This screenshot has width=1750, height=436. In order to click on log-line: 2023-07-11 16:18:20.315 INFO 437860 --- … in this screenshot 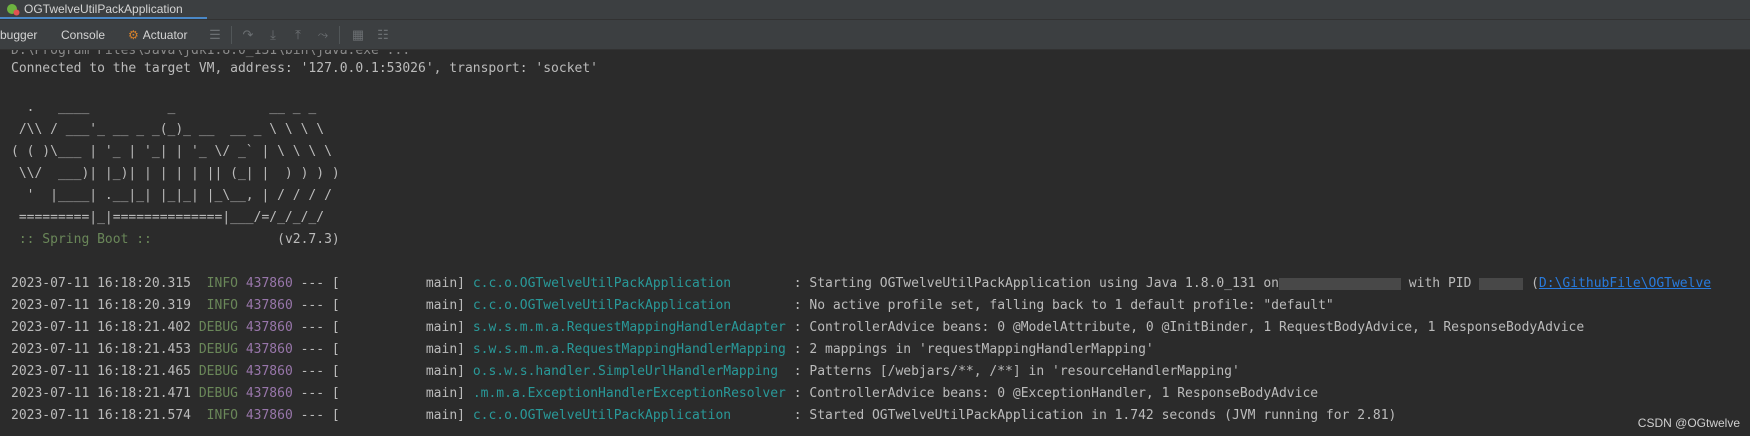, I will do `click(861, 283)`.